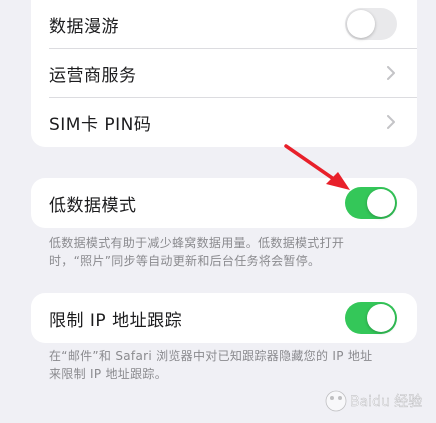  I want to click on limit-ip-tracking-group: 限制 IP 地址跟踪, so click(224, 318).